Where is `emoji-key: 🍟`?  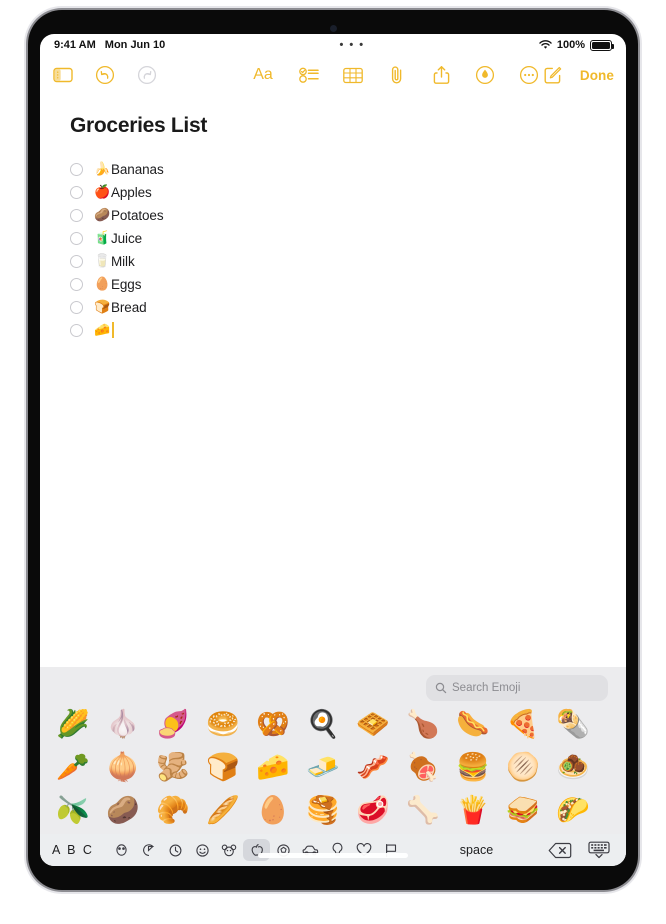
emoji-key: 🍟 is located at coordinates (473, 810).